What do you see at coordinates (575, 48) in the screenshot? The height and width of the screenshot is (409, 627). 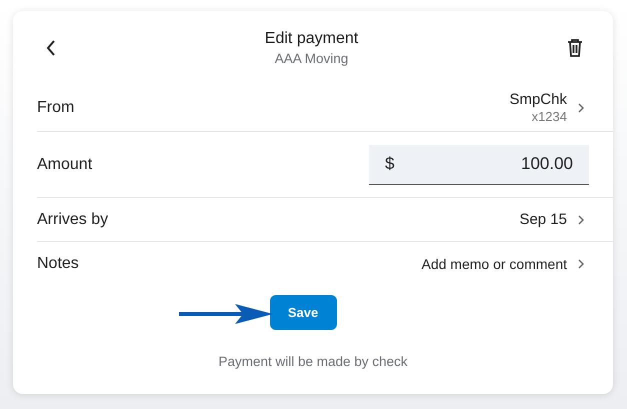 I see `trash-icon` at bounding box center [575, 48].